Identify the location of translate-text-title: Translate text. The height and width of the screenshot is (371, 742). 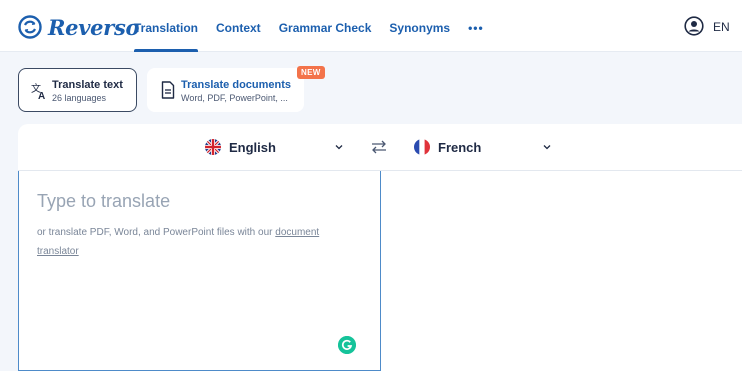
(87, 85).